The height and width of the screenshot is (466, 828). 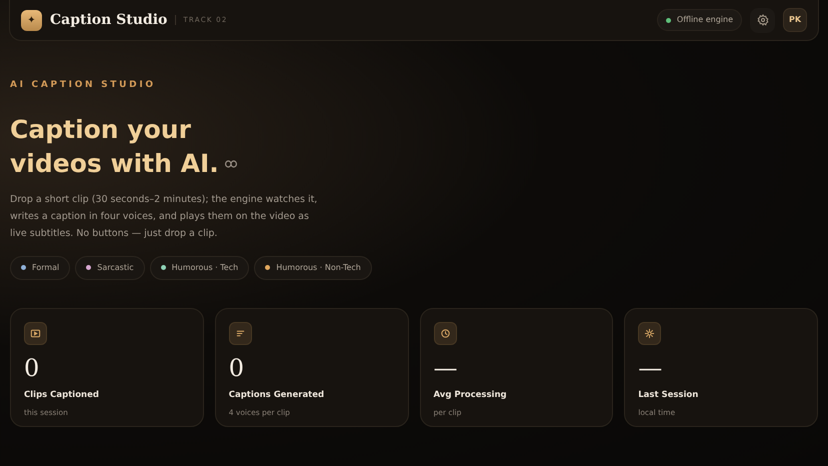 What do you see at coordinates (83, 85) in the screenshot?
I see `eyebrow-label: AI CAPTION STUDIO` at bounding box center [83, 85].